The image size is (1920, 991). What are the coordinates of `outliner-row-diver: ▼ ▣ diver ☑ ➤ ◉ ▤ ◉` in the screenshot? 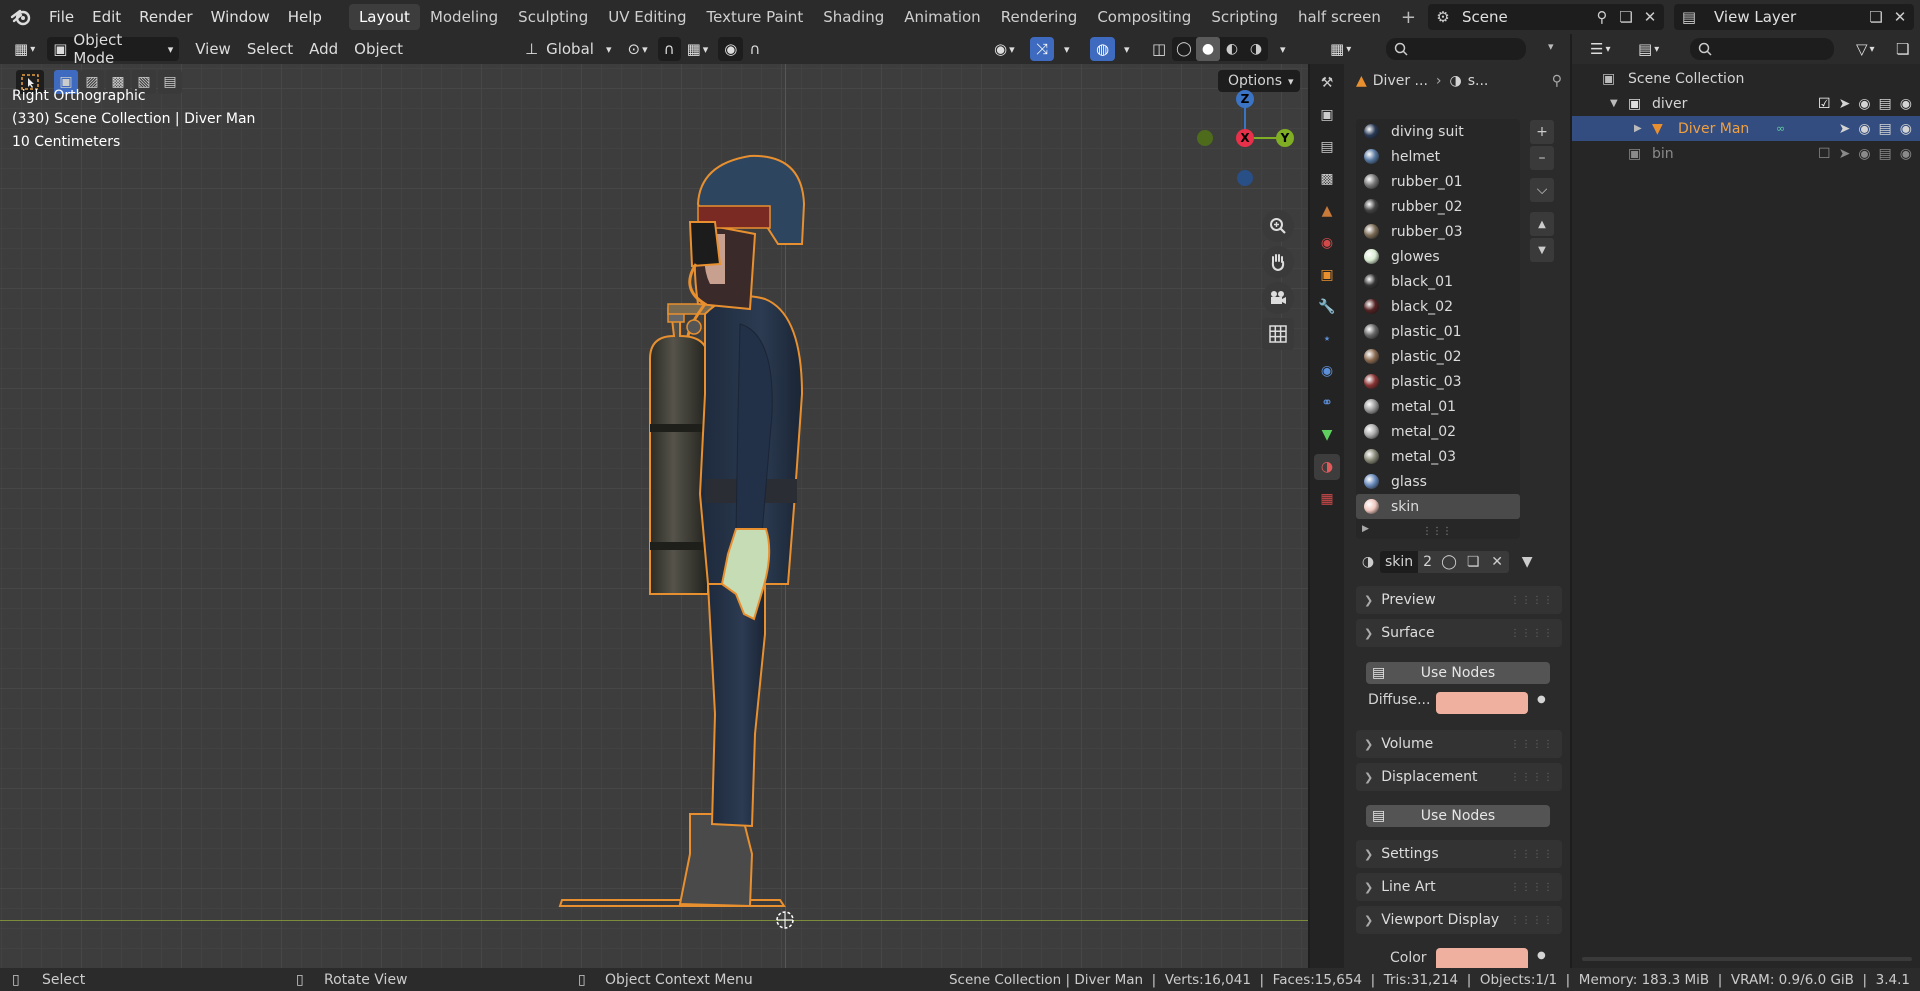 It's located at (1746, 103).